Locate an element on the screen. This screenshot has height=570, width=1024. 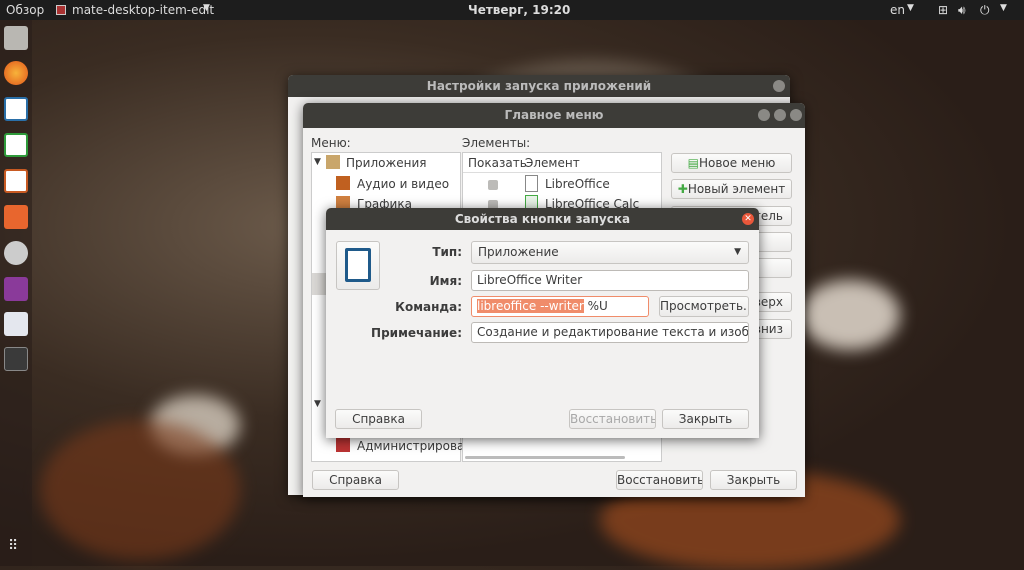
type-dropdown: Приложение ▼ is located at coordinates (610, 252).